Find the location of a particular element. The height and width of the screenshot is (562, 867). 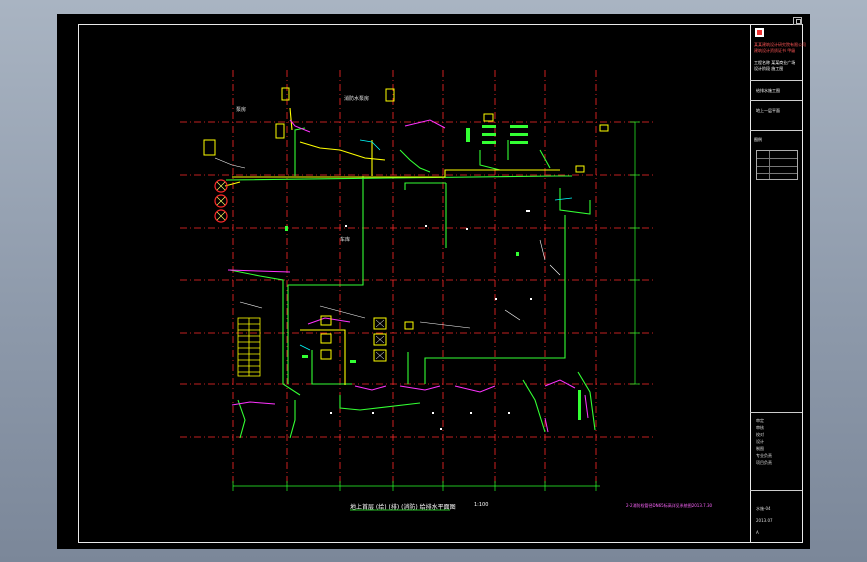

legend-label: 图例 is located at coordinates (758, 139).